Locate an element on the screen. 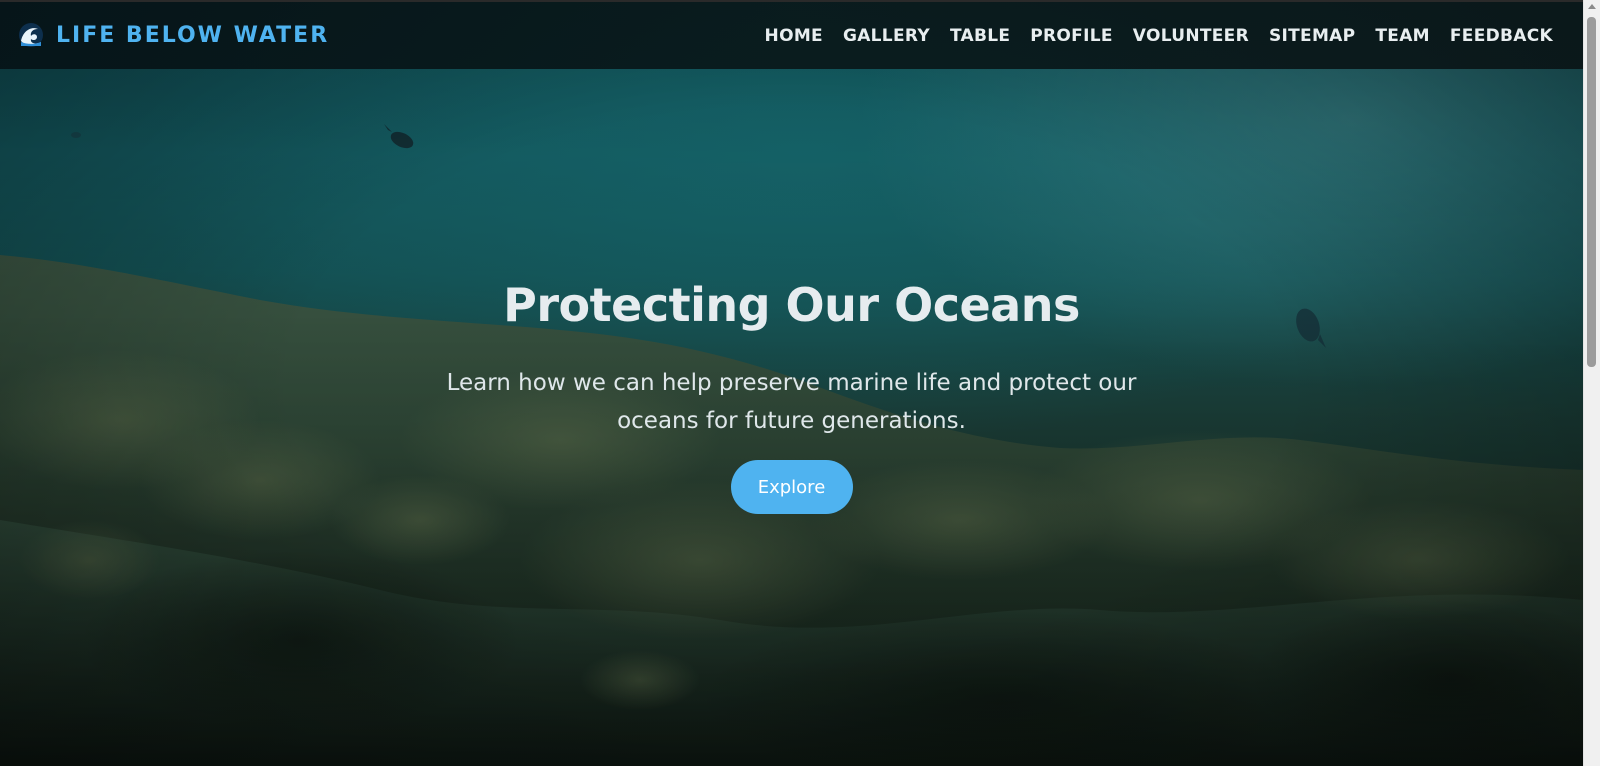  scroll-up-arrow-icon is located at coordinates (1592, 6).